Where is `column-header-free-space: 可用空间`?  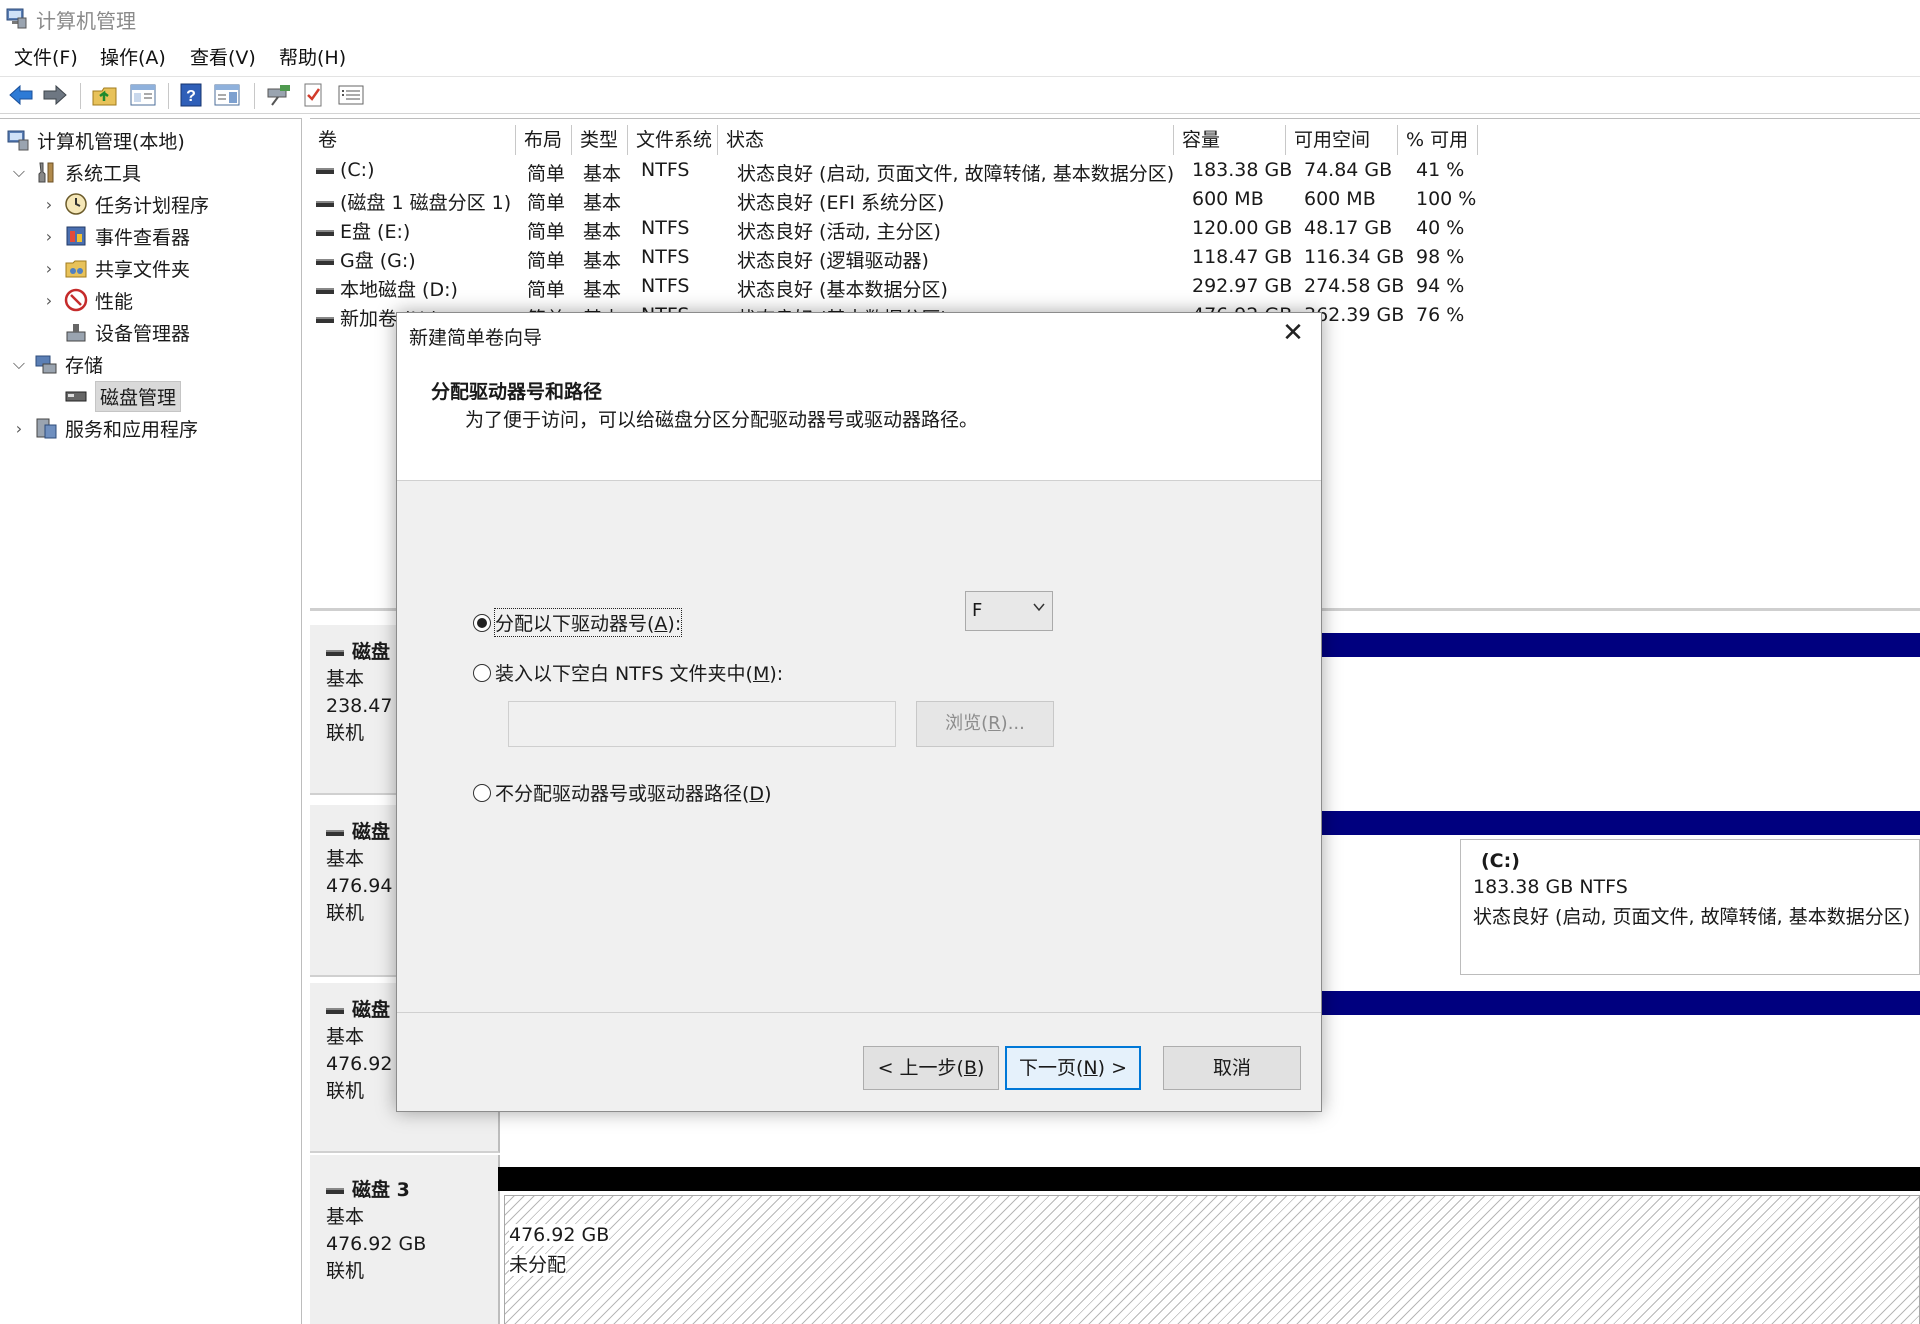
column-header-free-space: 可用空间 is located at coordinates (1342, 140).